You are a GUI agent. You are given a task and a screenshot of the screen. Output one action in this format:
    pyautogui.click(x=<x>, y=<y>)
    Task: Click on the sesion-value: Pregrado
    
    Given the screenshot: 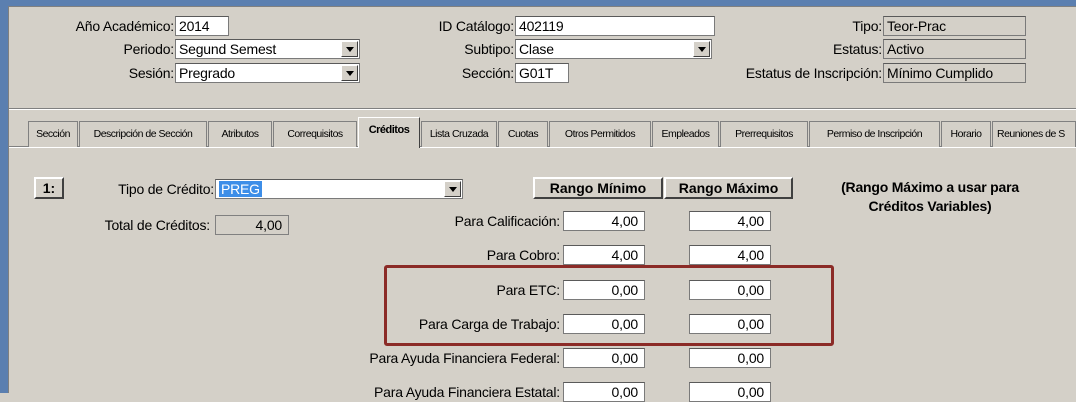 What is the action you would take?
    pyautogui.click(x=207, y=73)
    